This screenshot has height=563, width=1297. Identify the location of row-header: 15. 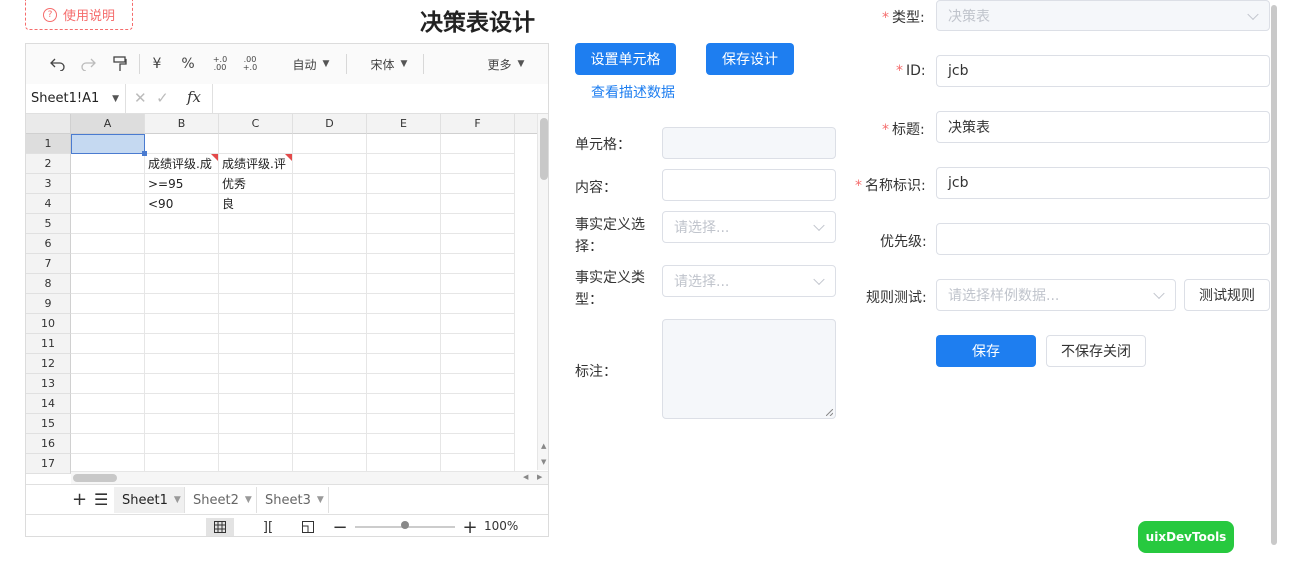
(48, 424).